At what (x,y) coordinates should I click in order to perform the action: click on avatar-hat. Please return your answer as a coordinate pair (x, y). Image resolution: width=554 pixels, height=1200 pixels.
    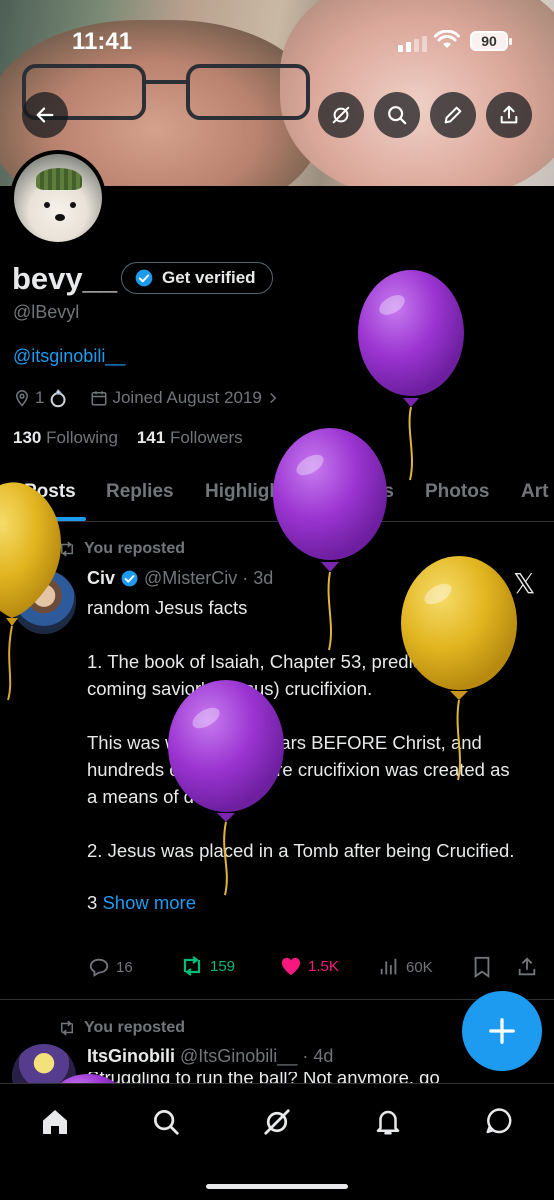
    Looking at the image, I should click on (59, 179).